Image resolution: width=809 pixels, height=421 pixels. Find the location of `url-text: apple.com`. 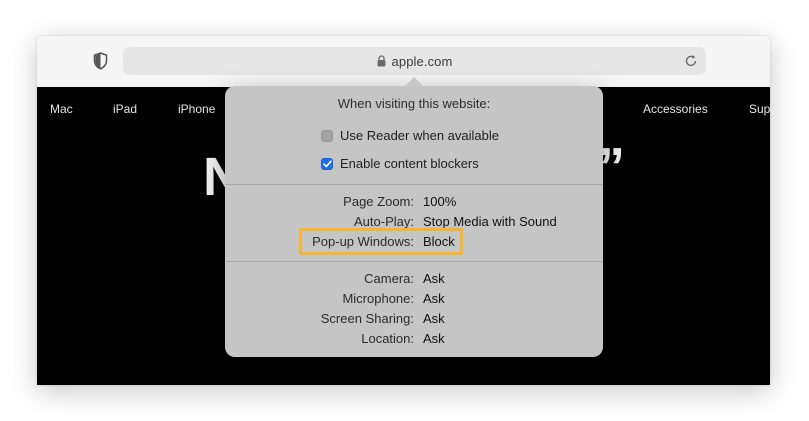

url-text: apple.com is located at coordinates (422, 61).